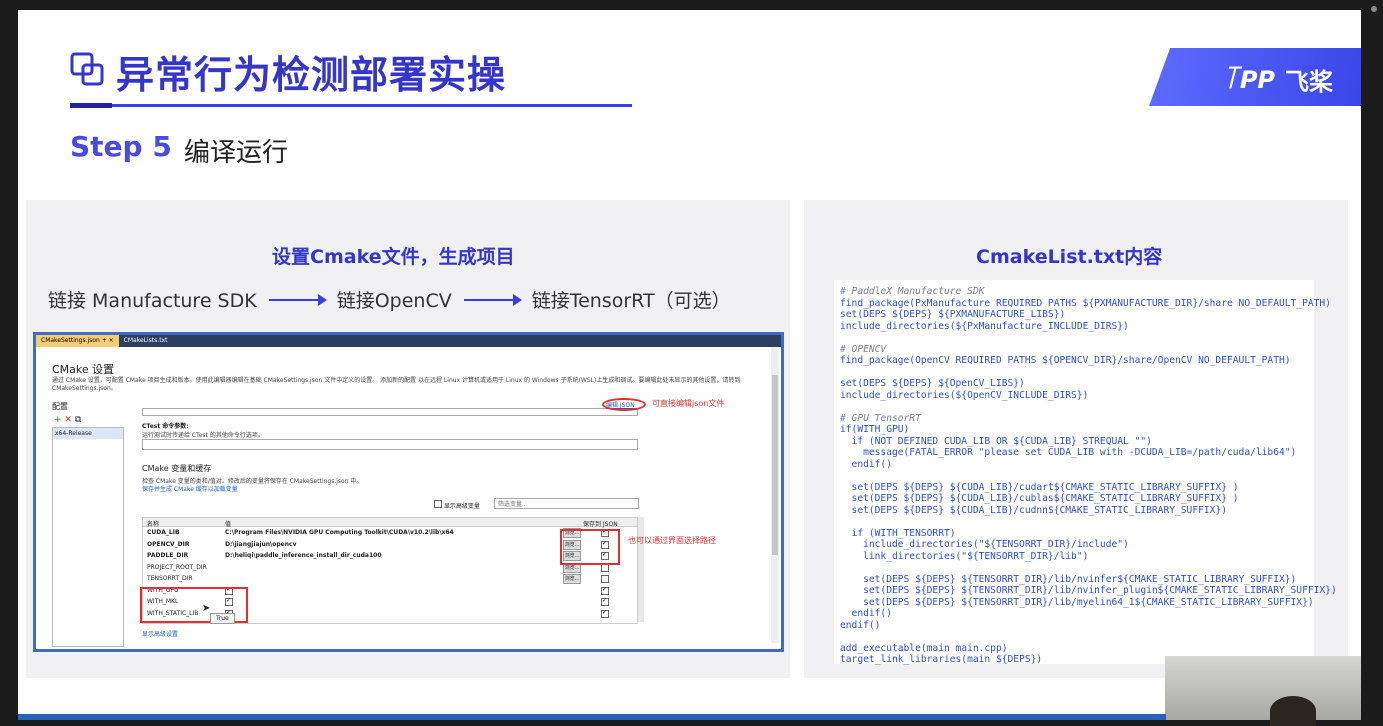 This screenshot has width=1383, height=726. I want to click on browse-note: 也可以通过界面选择路径, so click(672, 540).